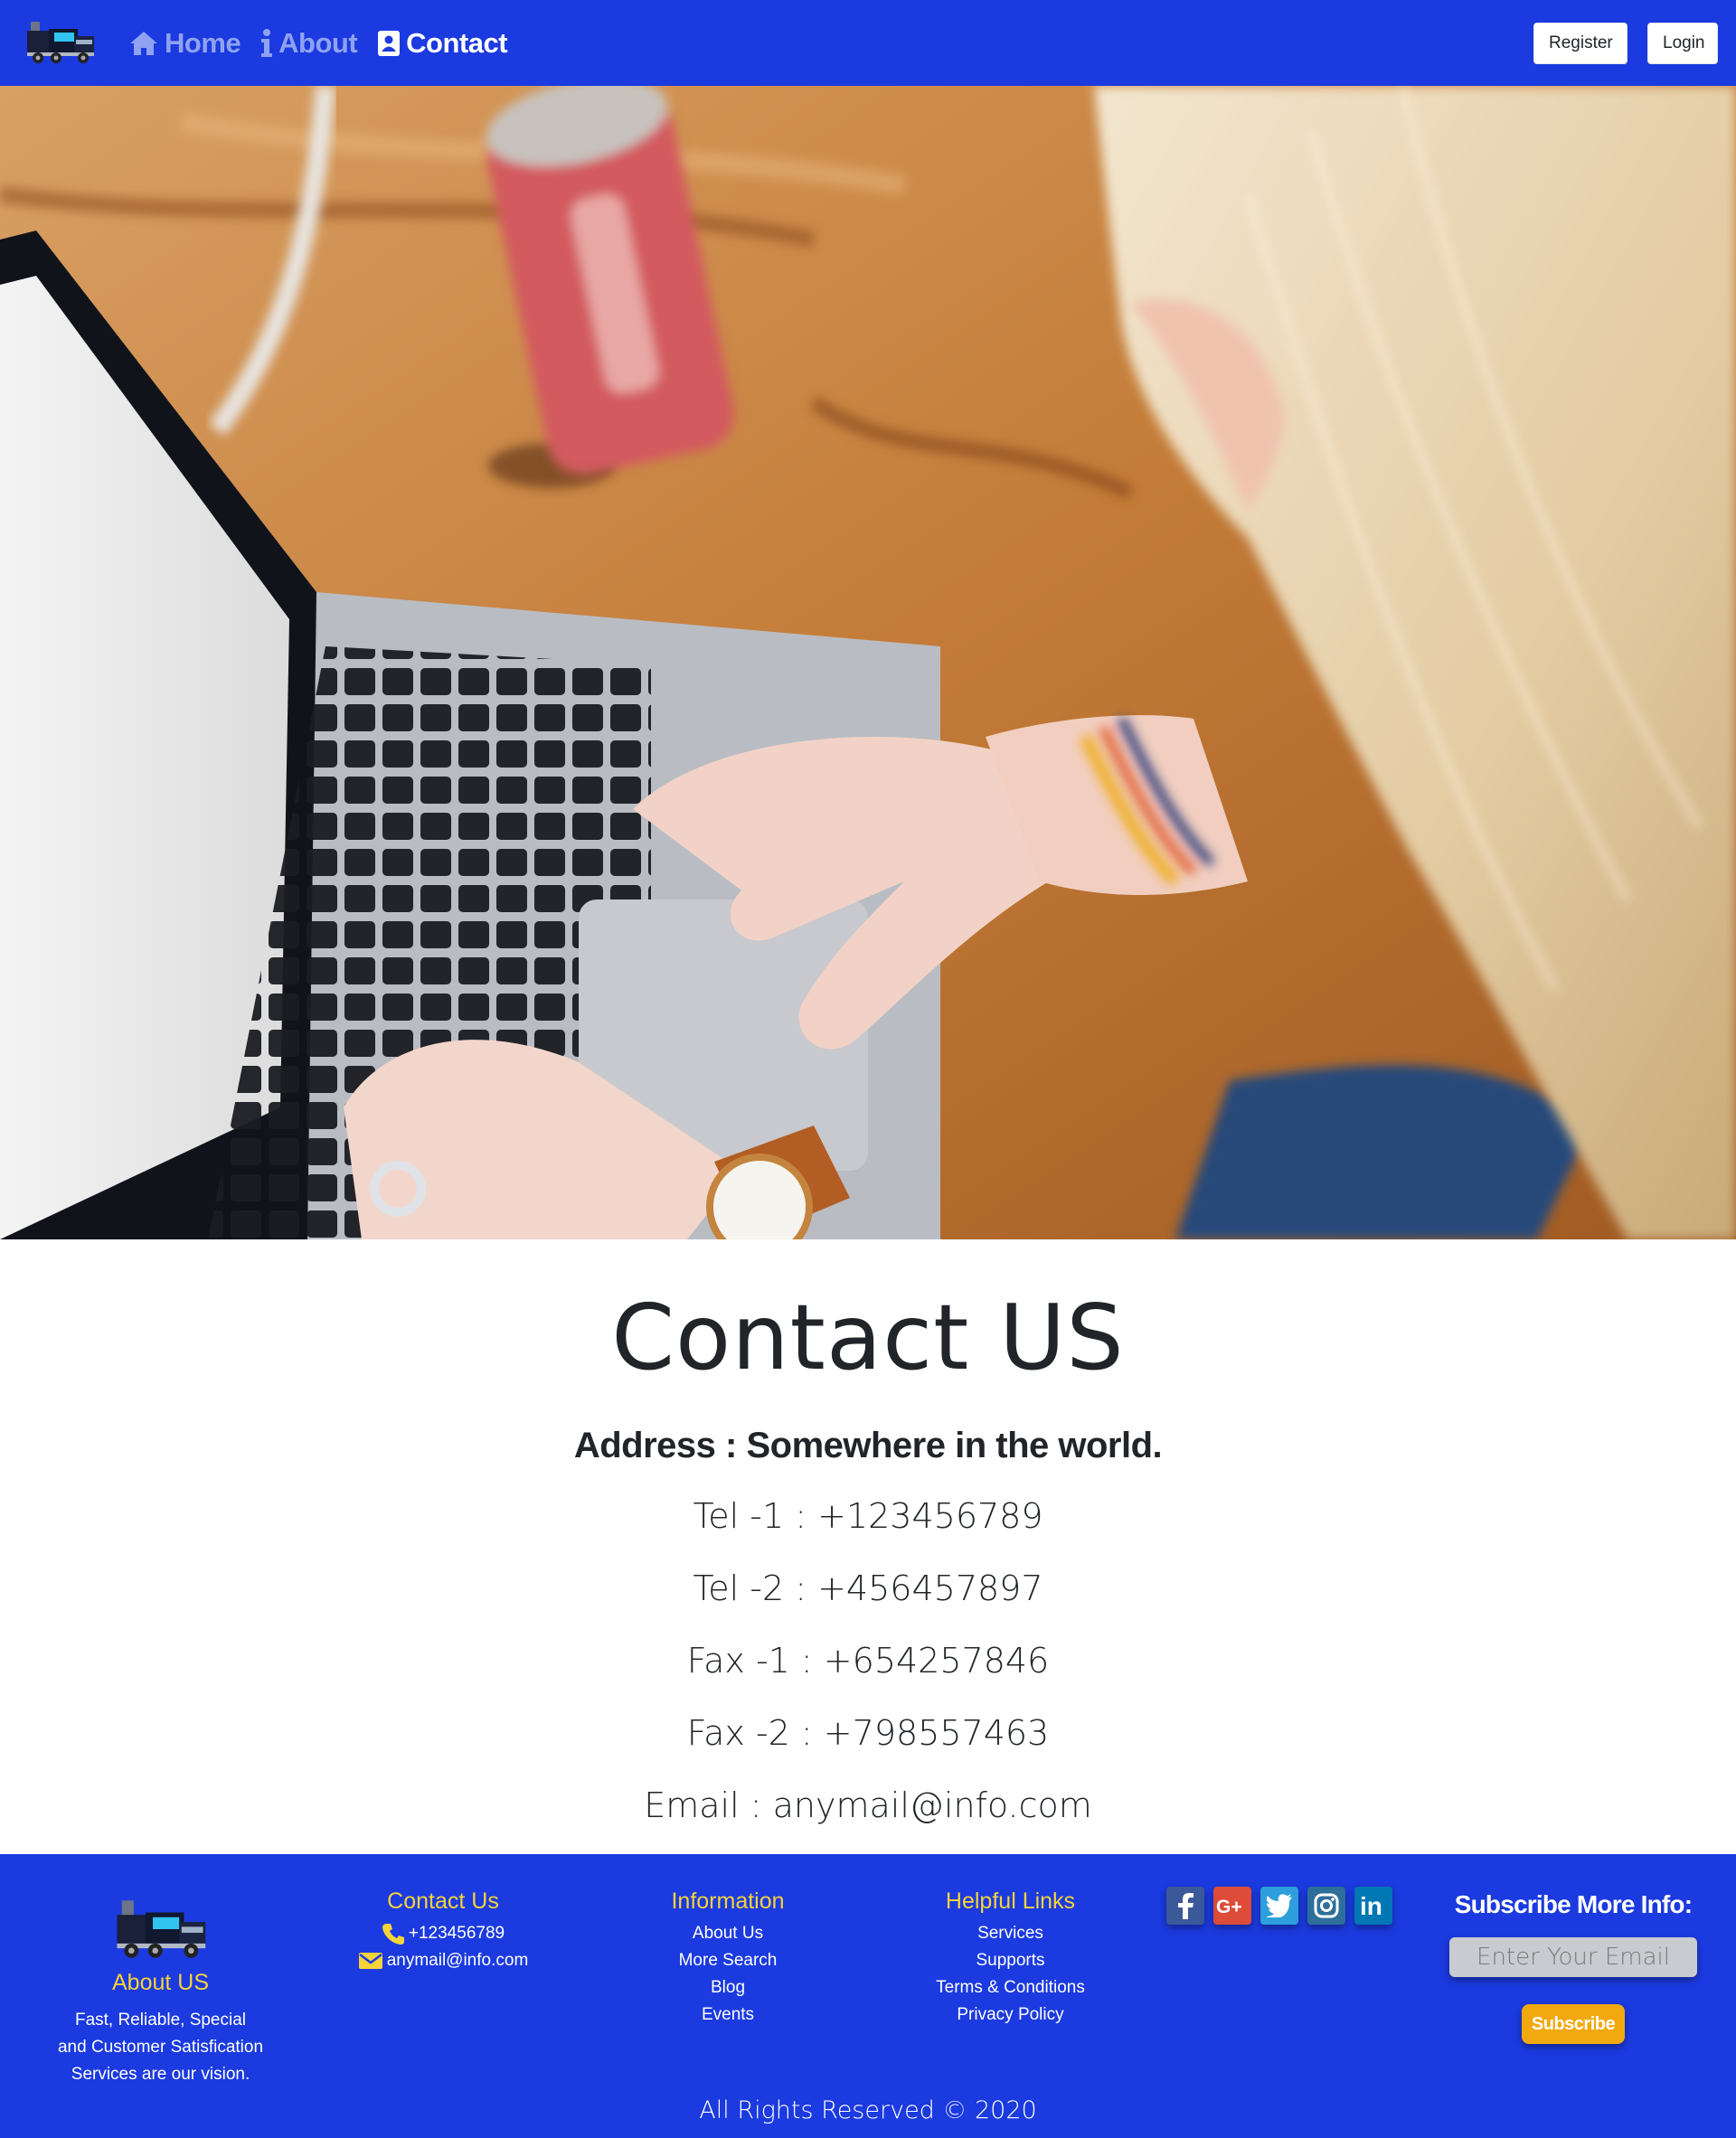 The image size is (1736, 2138). Describe the element at coordinates (160, 2021) in the screenshot. I see `footer-about-line: Fast, Reliable, Special` at that location.